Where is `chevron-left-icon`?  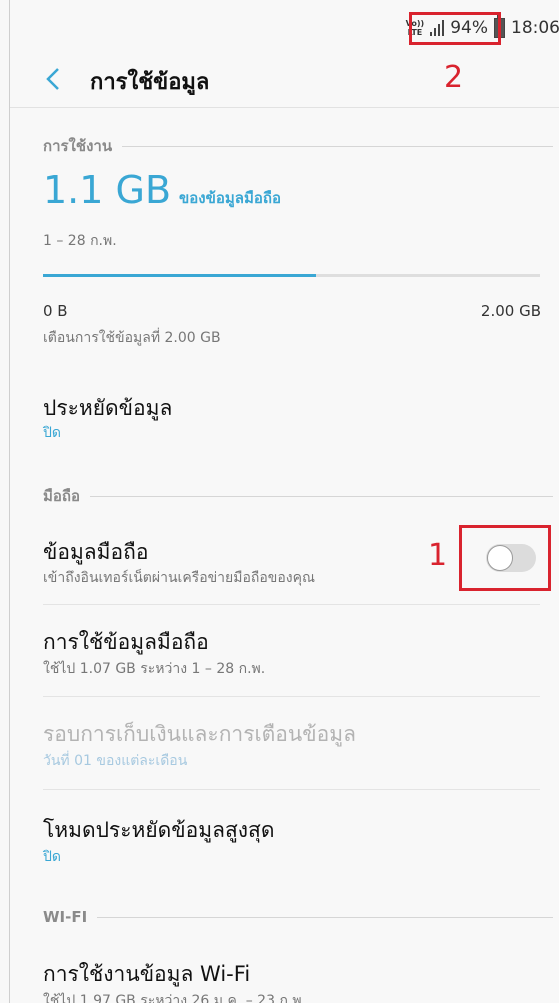
chevron-left-icon is located at coordinates (52, 79).